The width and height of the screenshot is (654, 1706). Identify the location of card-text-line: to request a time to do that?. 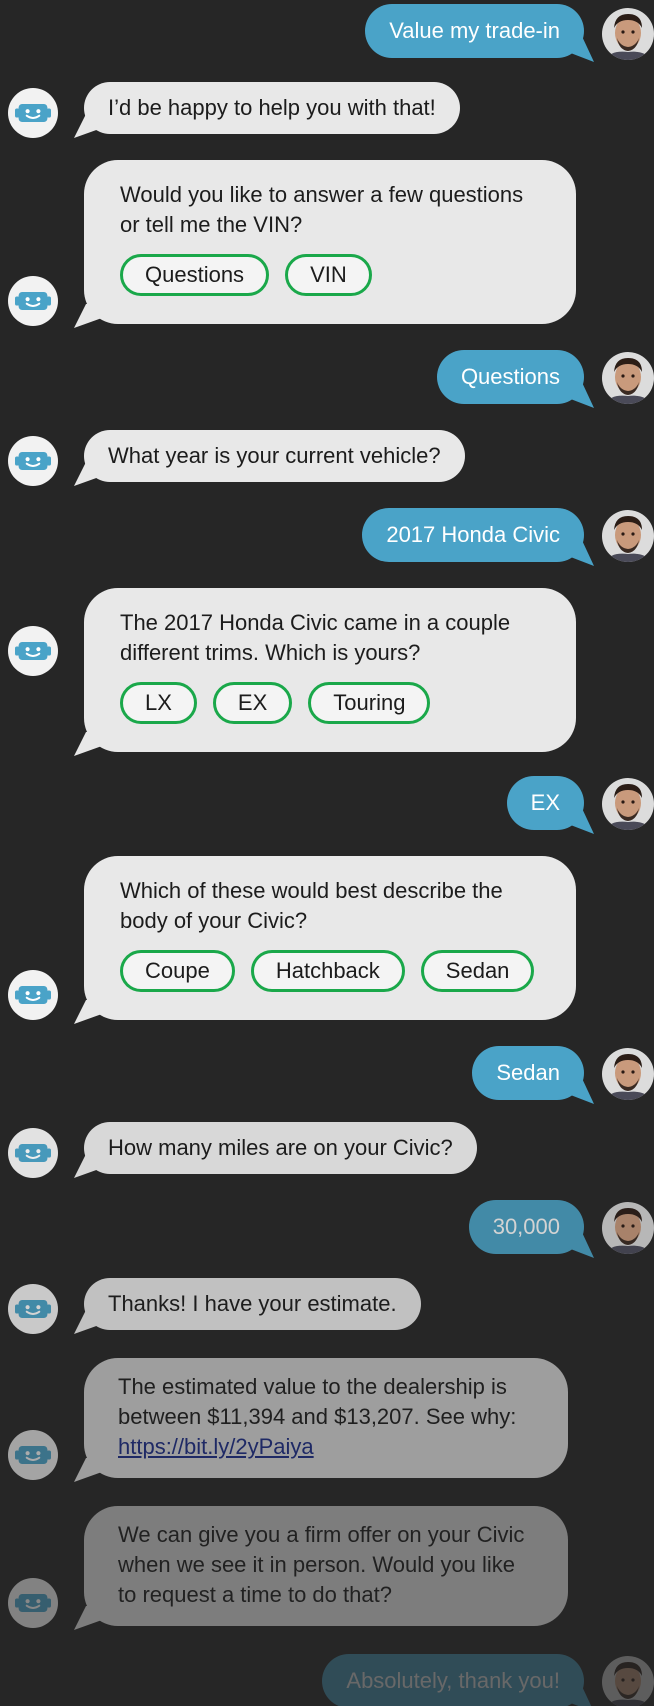
(255, 1594).